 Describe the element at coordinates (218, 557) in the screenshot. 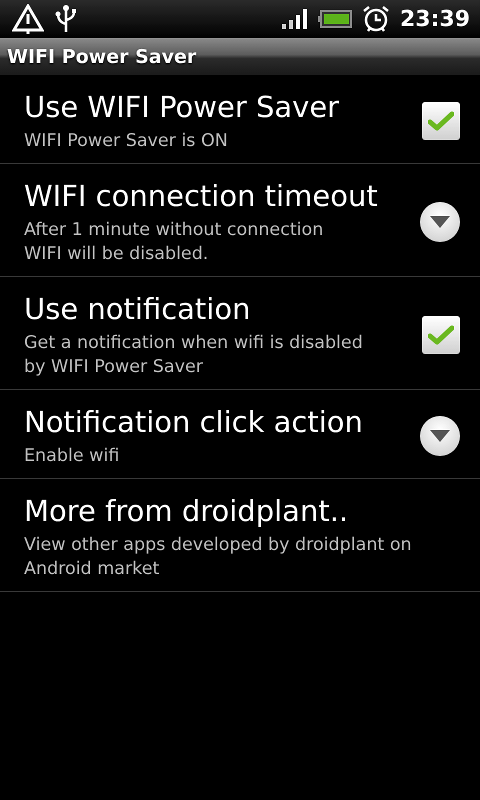

I see `preference-summary: View other apps developed by droidplant on Android market` at that location.